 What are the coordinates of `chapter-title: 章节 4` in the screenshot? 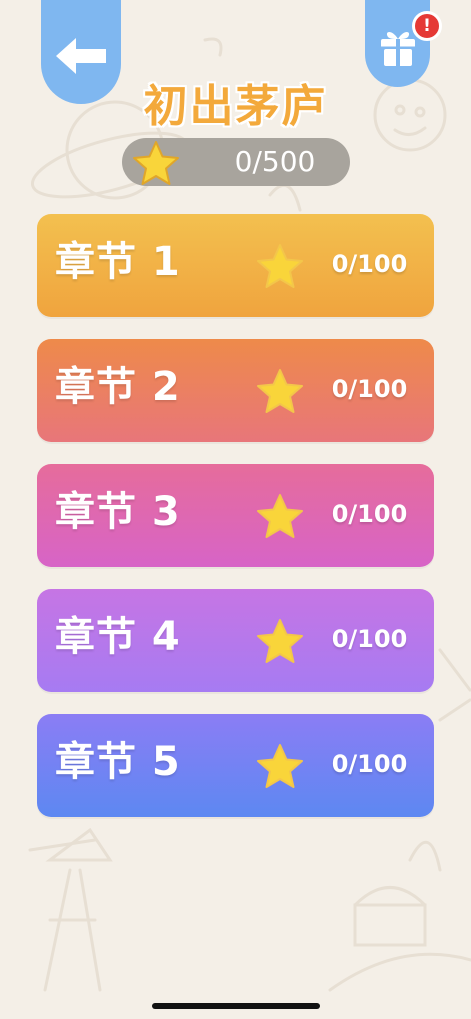 It's located at (118, 637).